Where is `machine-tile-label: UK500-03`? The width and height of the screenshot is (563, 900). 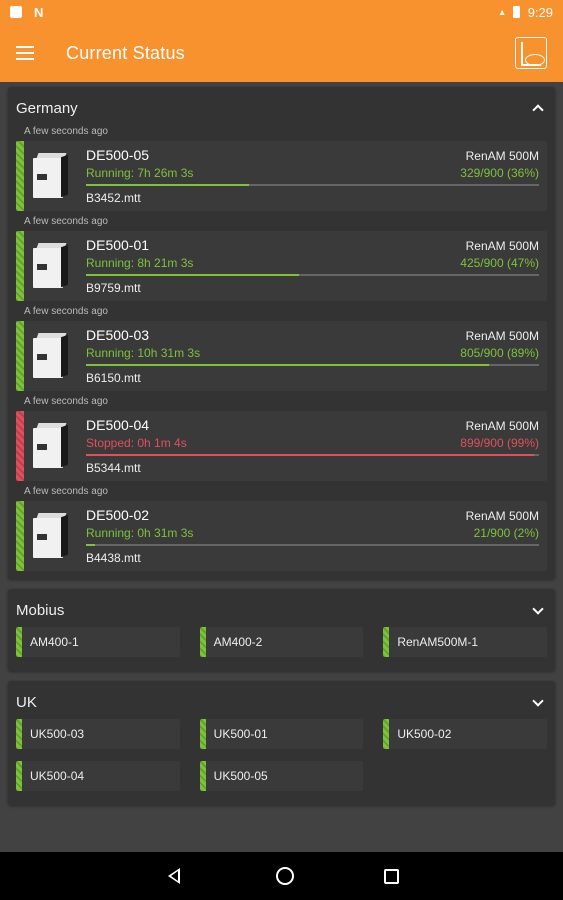 machine-tile-label: UK500-03 is located at coordinates (57, 734).